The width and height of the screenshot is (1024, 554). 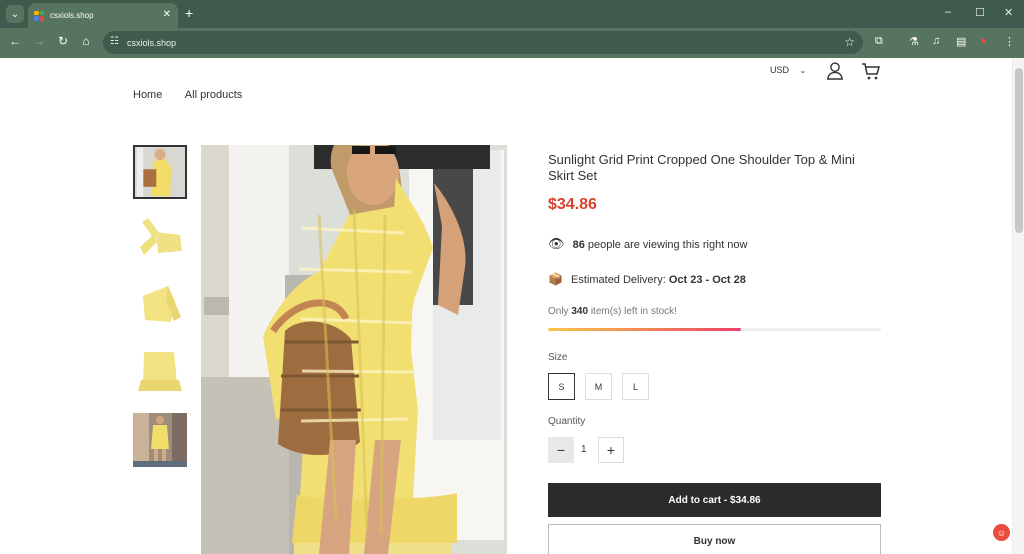 What do you see at coordinates (1001, 532) in the screenshot?
I see `chat-widget-icon: ☺` at bounding box center [1001, 532].